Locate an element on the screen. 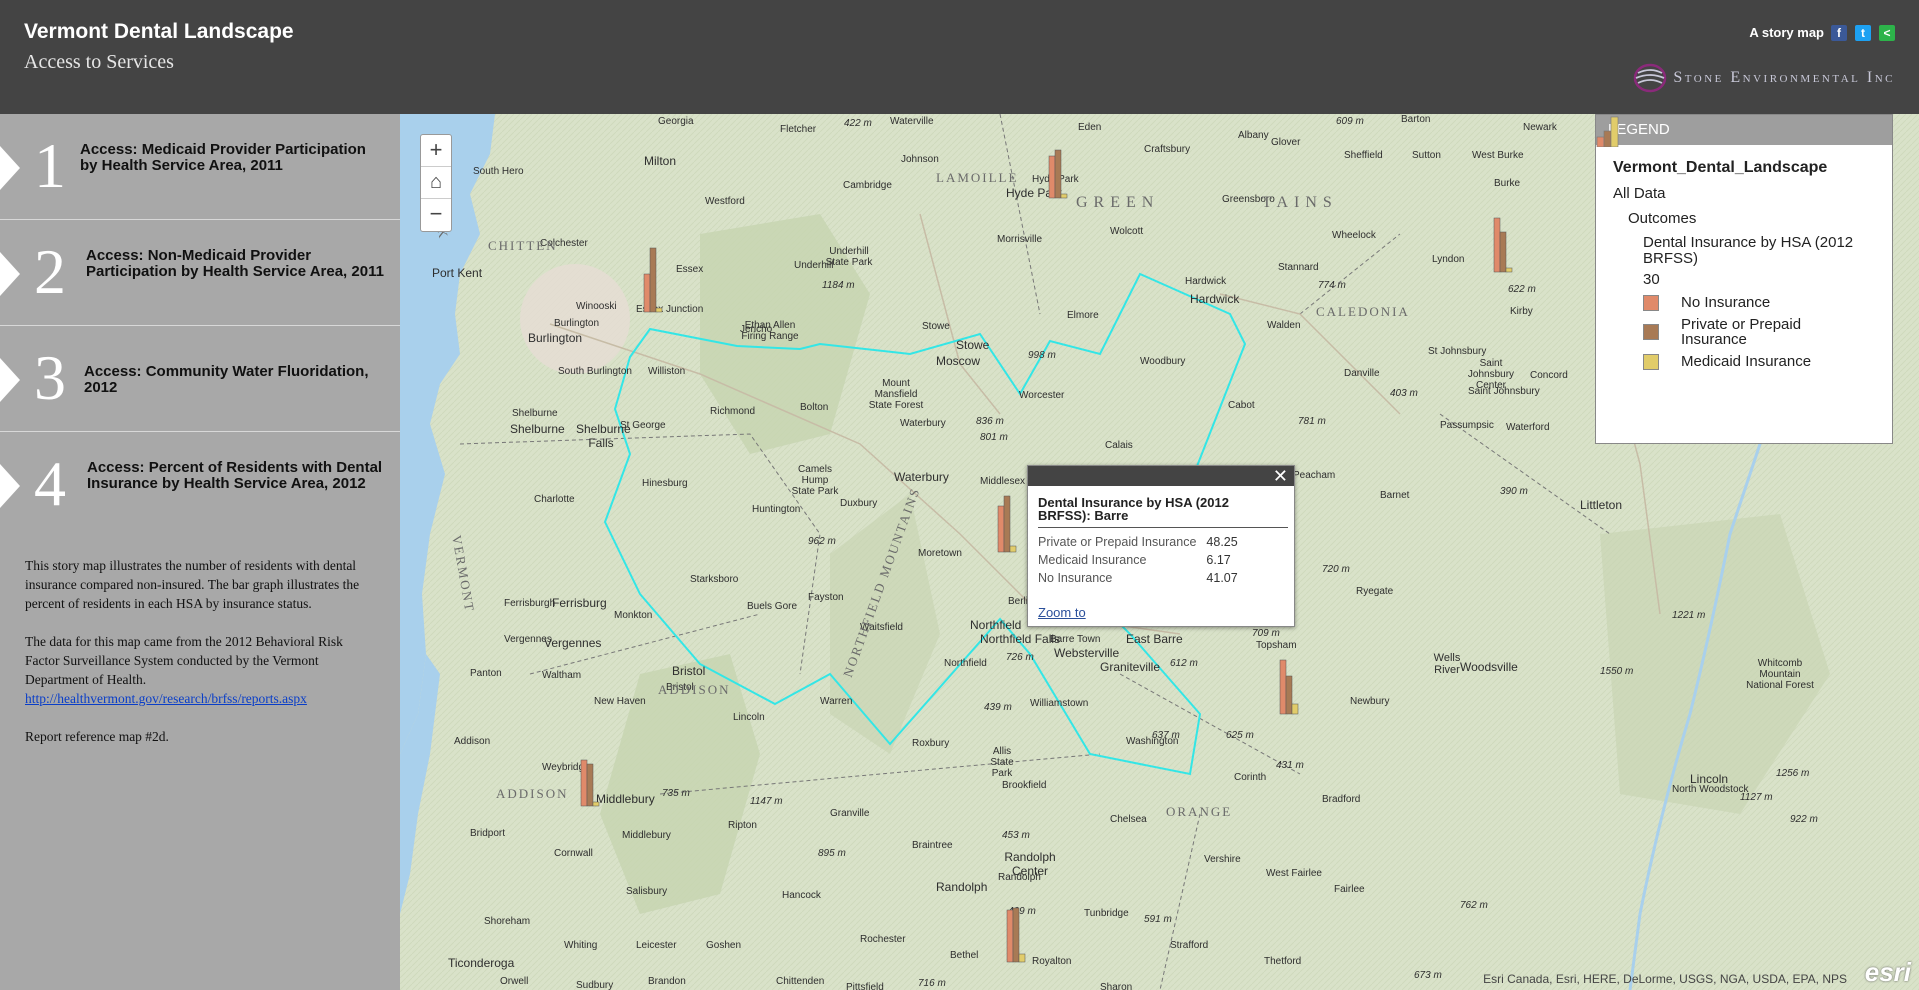 The height and width of the screenshot is (990, 1919). legend-item: No Insurance is located at coordinates (1767, 302).